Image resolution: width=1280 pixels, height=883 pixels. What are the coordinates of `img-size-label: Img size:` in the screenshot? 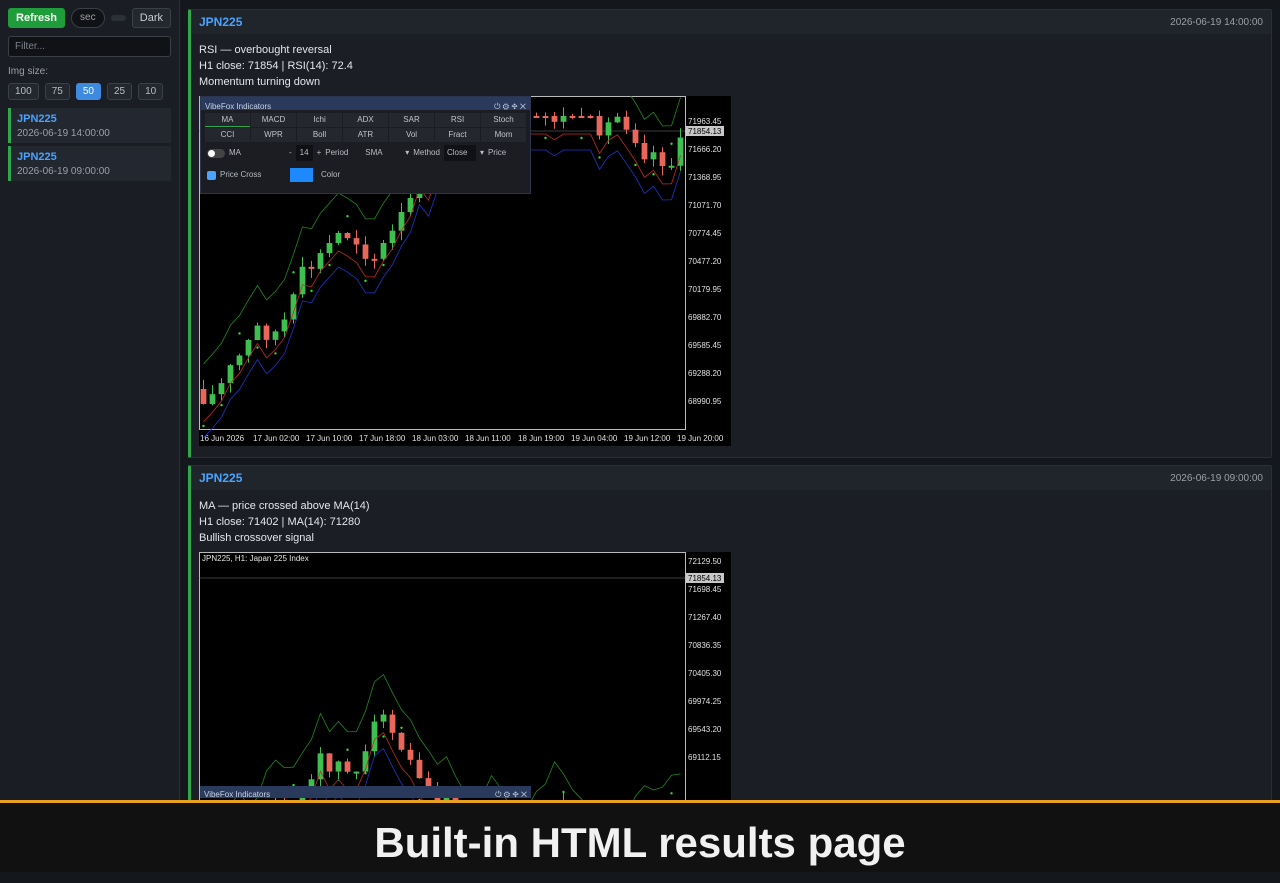 It's located at (28, 71).